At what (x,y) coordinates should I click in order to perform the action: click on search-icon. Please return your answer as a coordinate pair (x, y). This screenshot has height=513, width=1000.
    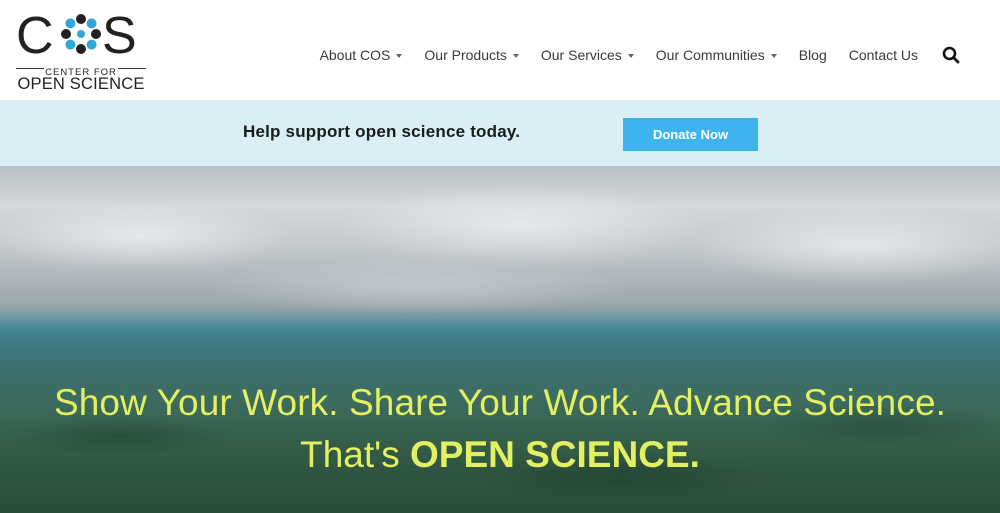
    Looking at the image, I should click on (951, 55).